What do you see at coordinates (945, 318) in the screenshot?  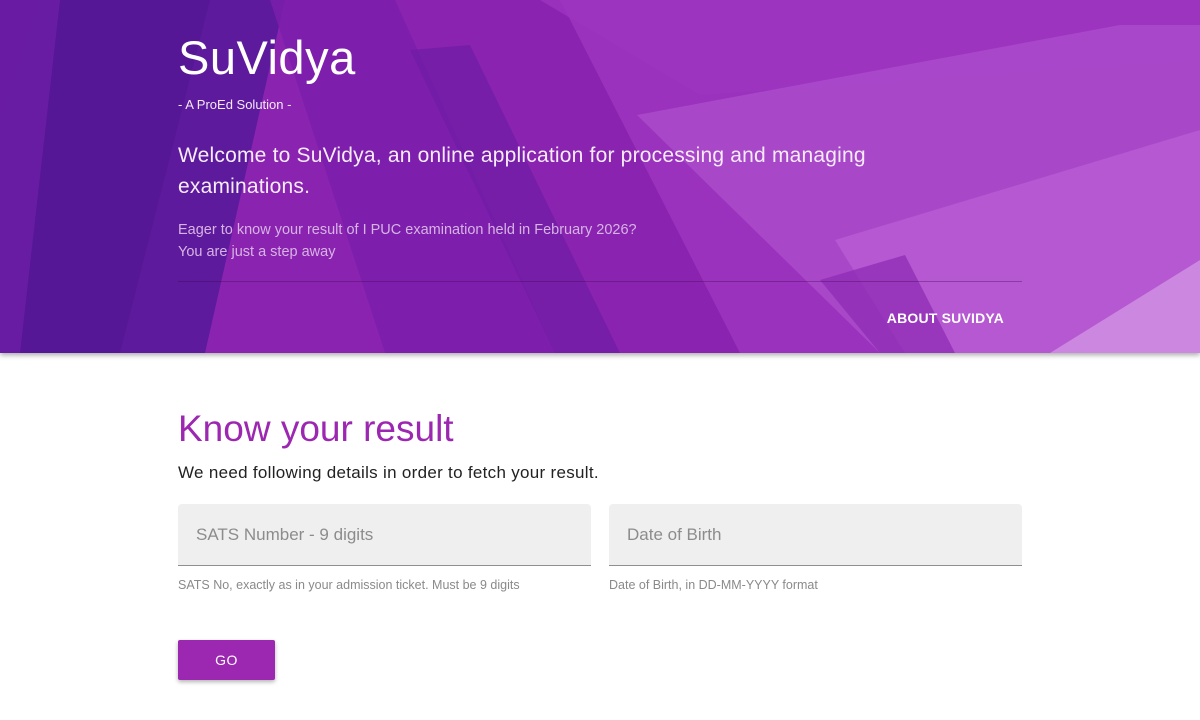 I see `about-suvidya-link: ABOUT SUVIDYA` at bounding box center [945, 318].